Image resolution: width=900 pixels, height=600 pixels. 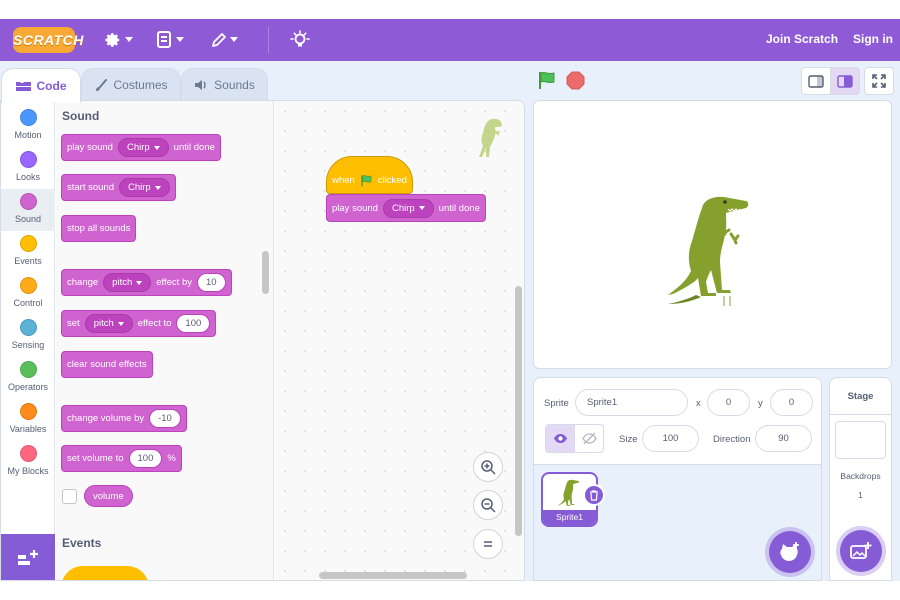 I want to click on block-text: clicked, so click(x=392, y=180).